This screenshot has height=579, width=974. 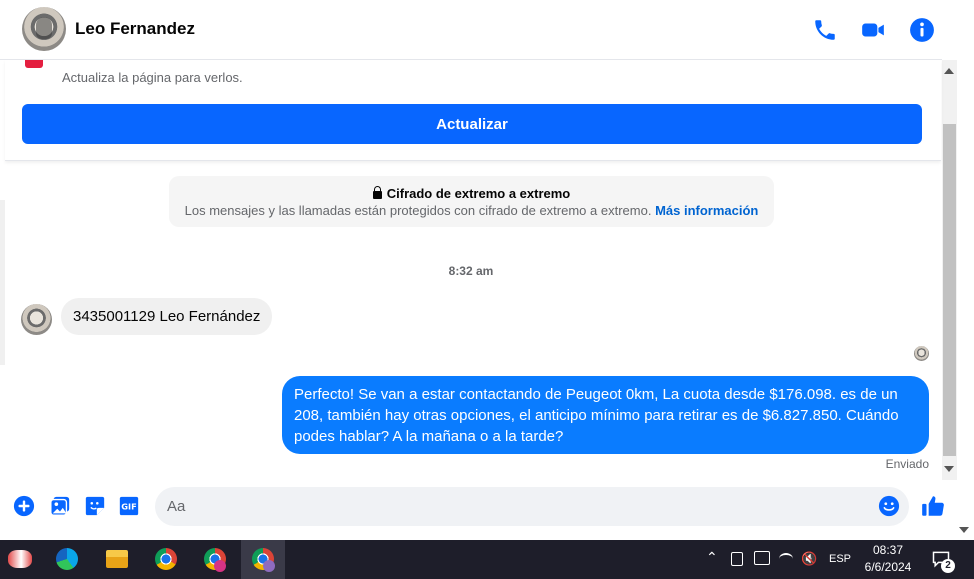 What do you see at coordinates (933, 506) in the screenshot?
I see `like-thumbs-up-icon` at bounding box center [933, 506].